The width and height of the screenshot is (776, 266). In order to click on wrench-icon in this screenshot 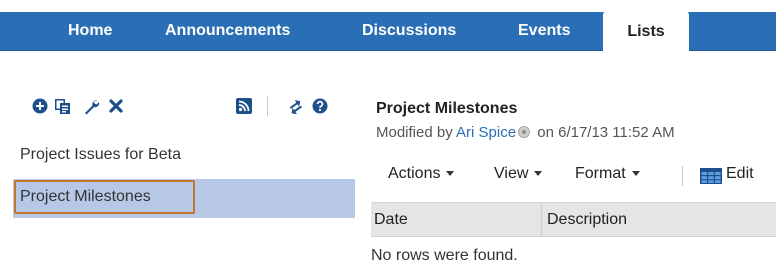, I will do `click(91, 106)`.